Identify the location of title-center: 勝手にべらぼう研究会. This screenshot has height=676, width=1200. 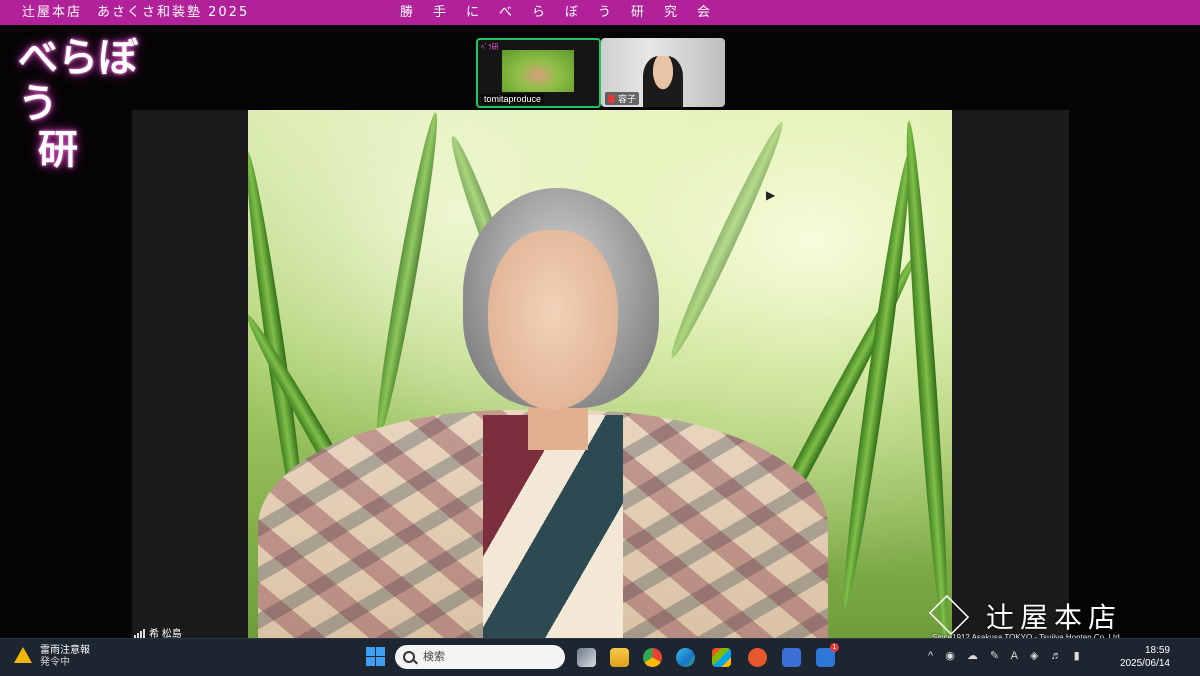
(565, 12).